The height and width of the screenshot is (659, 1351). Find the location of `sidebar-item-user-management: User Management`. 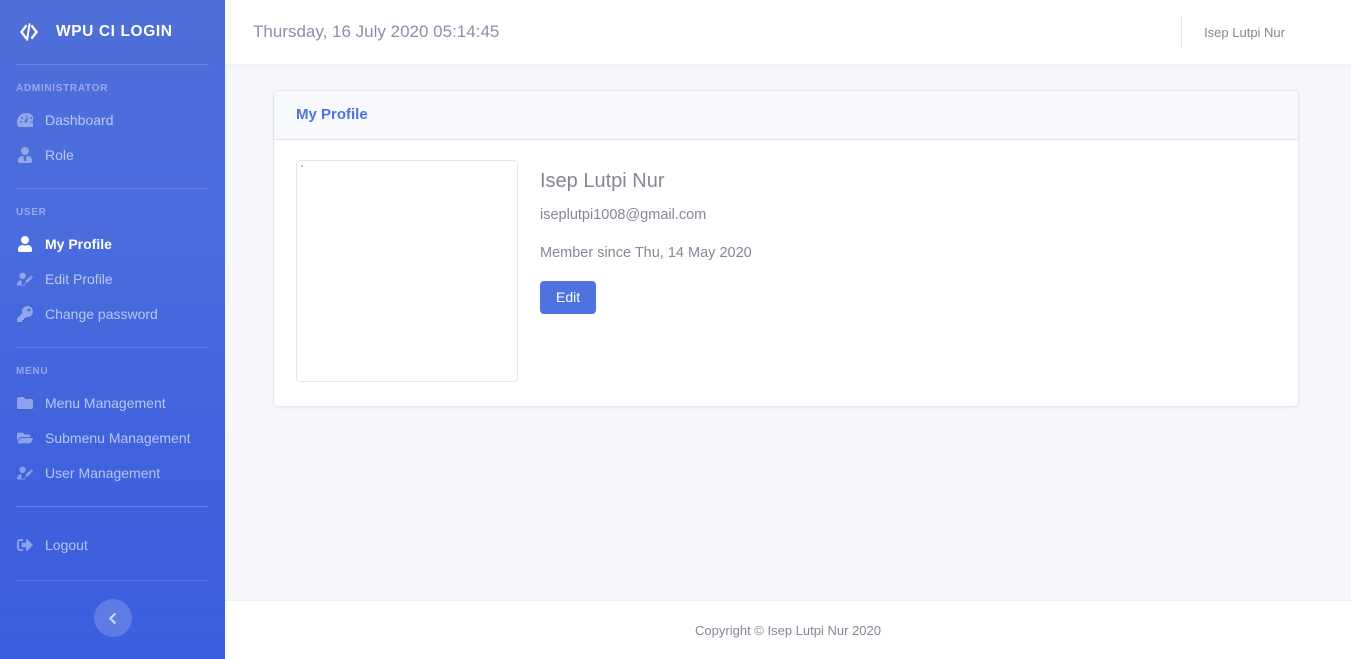

sidebar-item-user-management: User Management is located at coordinates (112, 472).